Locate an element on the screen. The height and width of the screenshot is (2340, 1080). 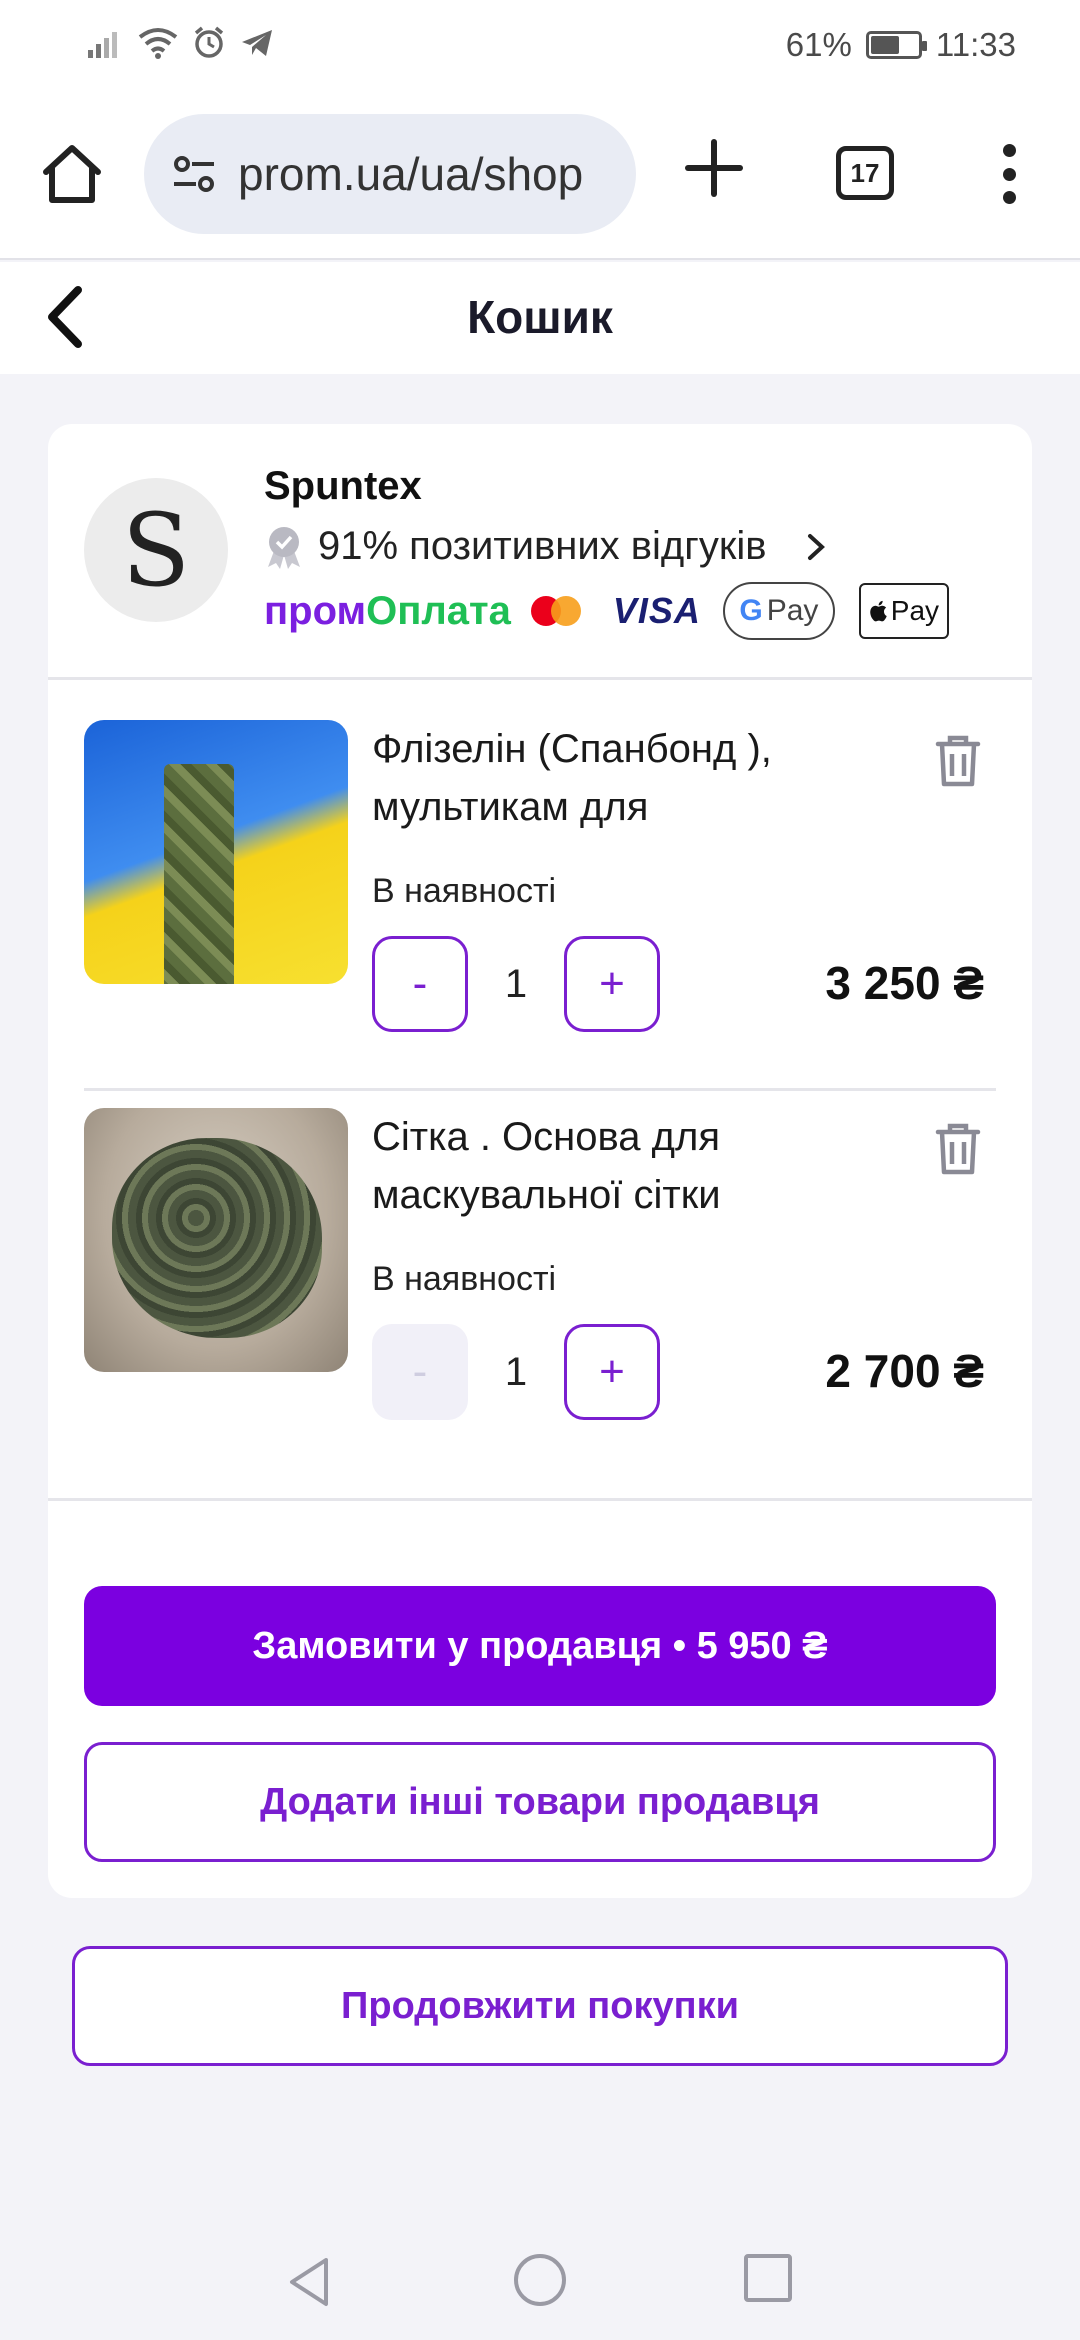
status-icons-right: 61% 11:33 is located at coordinates (901, 45).